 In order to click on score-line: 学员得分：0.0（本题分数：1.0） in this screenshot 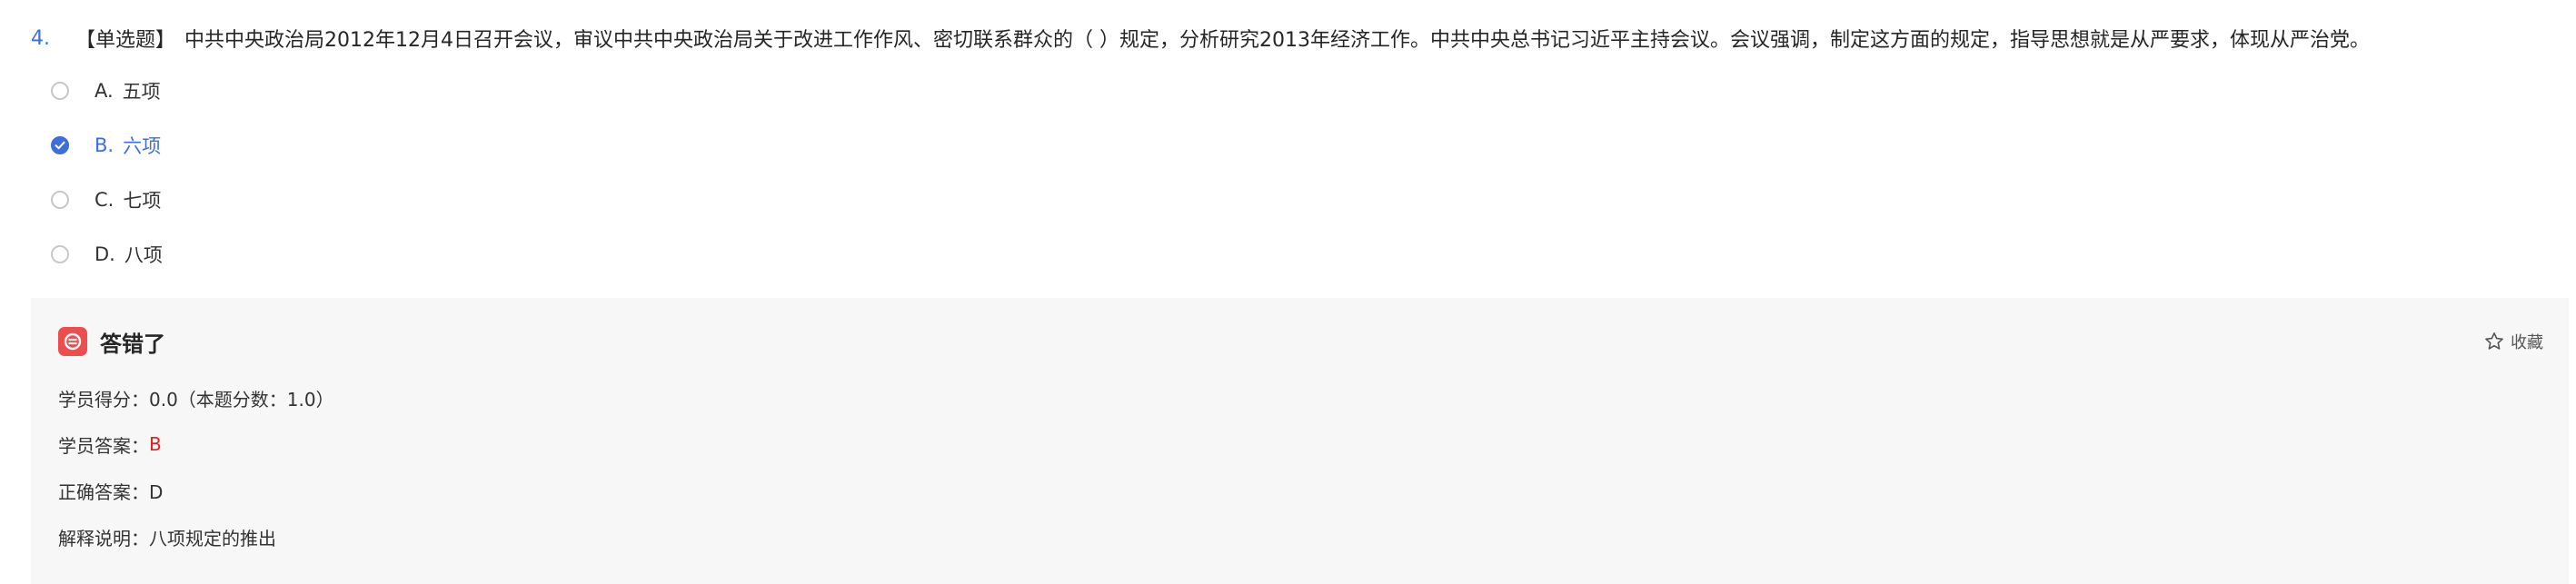, I will do `click(196, 399)`.